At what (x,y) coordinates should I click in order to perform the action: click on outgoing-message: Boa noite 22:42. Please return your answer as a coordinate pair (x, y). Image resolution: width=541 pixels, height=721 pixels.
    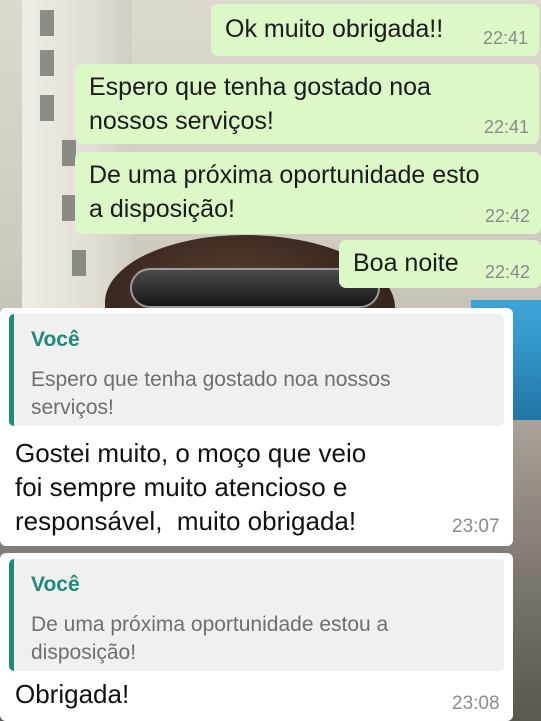
    Looking at the image, I should click on (440, 264).